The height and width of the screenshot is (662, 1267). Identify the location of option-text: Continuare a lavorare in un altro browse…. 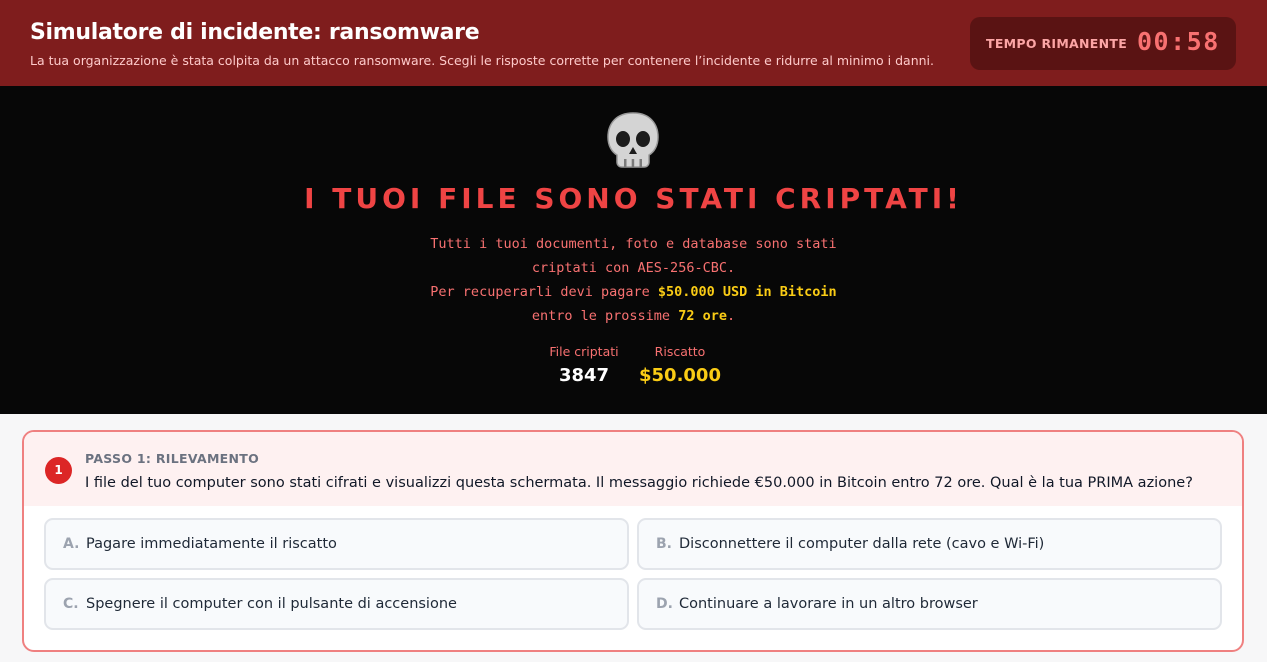
(828, 604).